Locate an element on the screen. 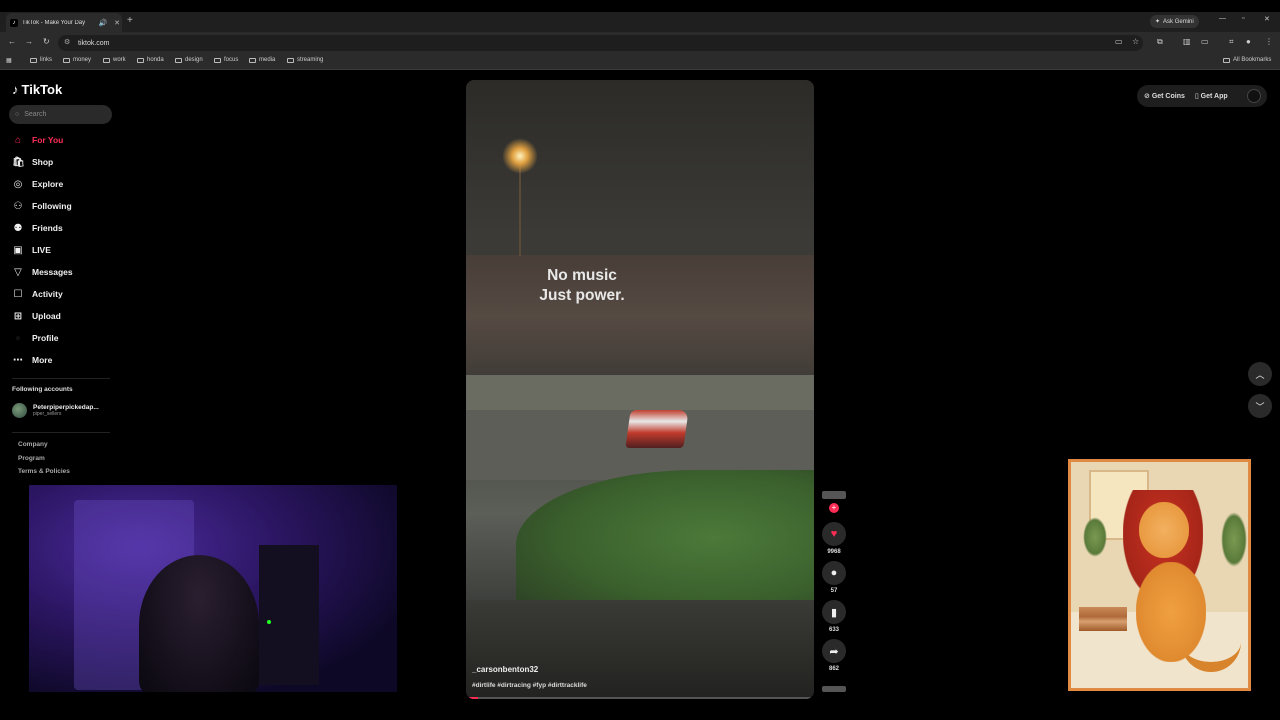 This screenshot has height=720, width=1280. all-bookmarks: All Bookmarks is located at coordinates (1247, 60).